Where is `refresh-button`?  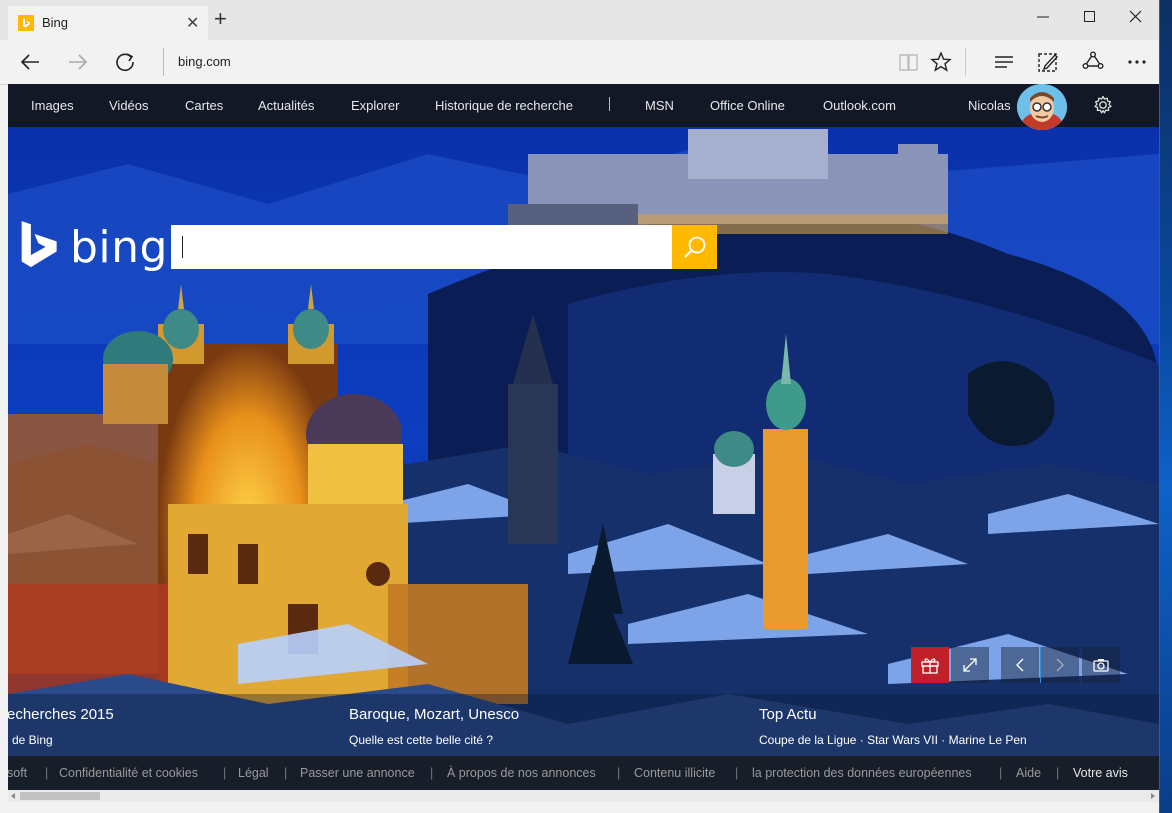
refresh-button is located at coordinates (125, 62).